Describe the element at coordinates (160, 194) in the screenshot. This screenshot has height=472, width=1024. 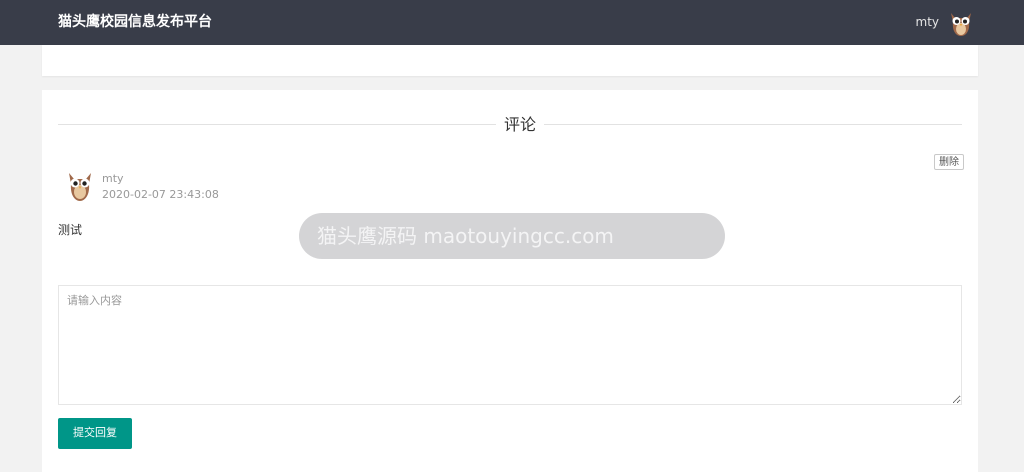
I see `comment-timestamp: 2020-02-07 23:43:08` at that location.